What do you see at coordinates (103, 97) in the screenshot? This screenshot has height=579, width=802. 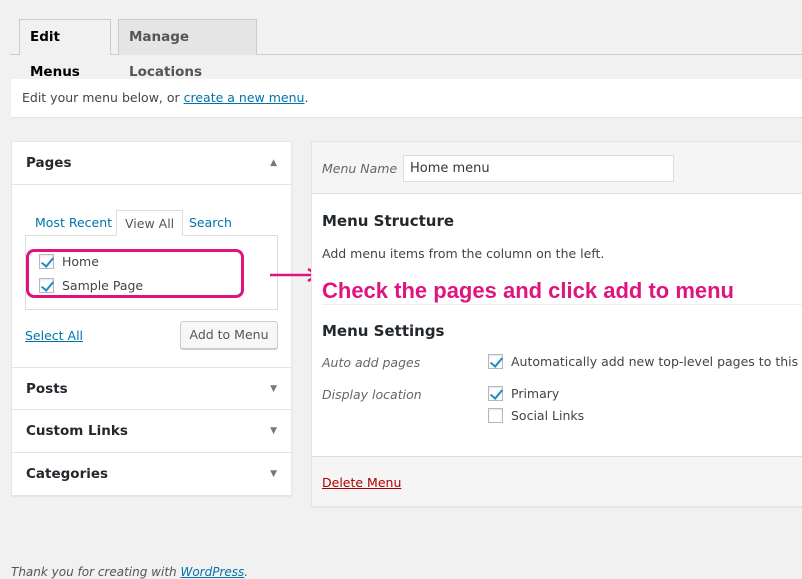 I see `notice-text: Edit your menu below, or` at bounding box center [103, 97].